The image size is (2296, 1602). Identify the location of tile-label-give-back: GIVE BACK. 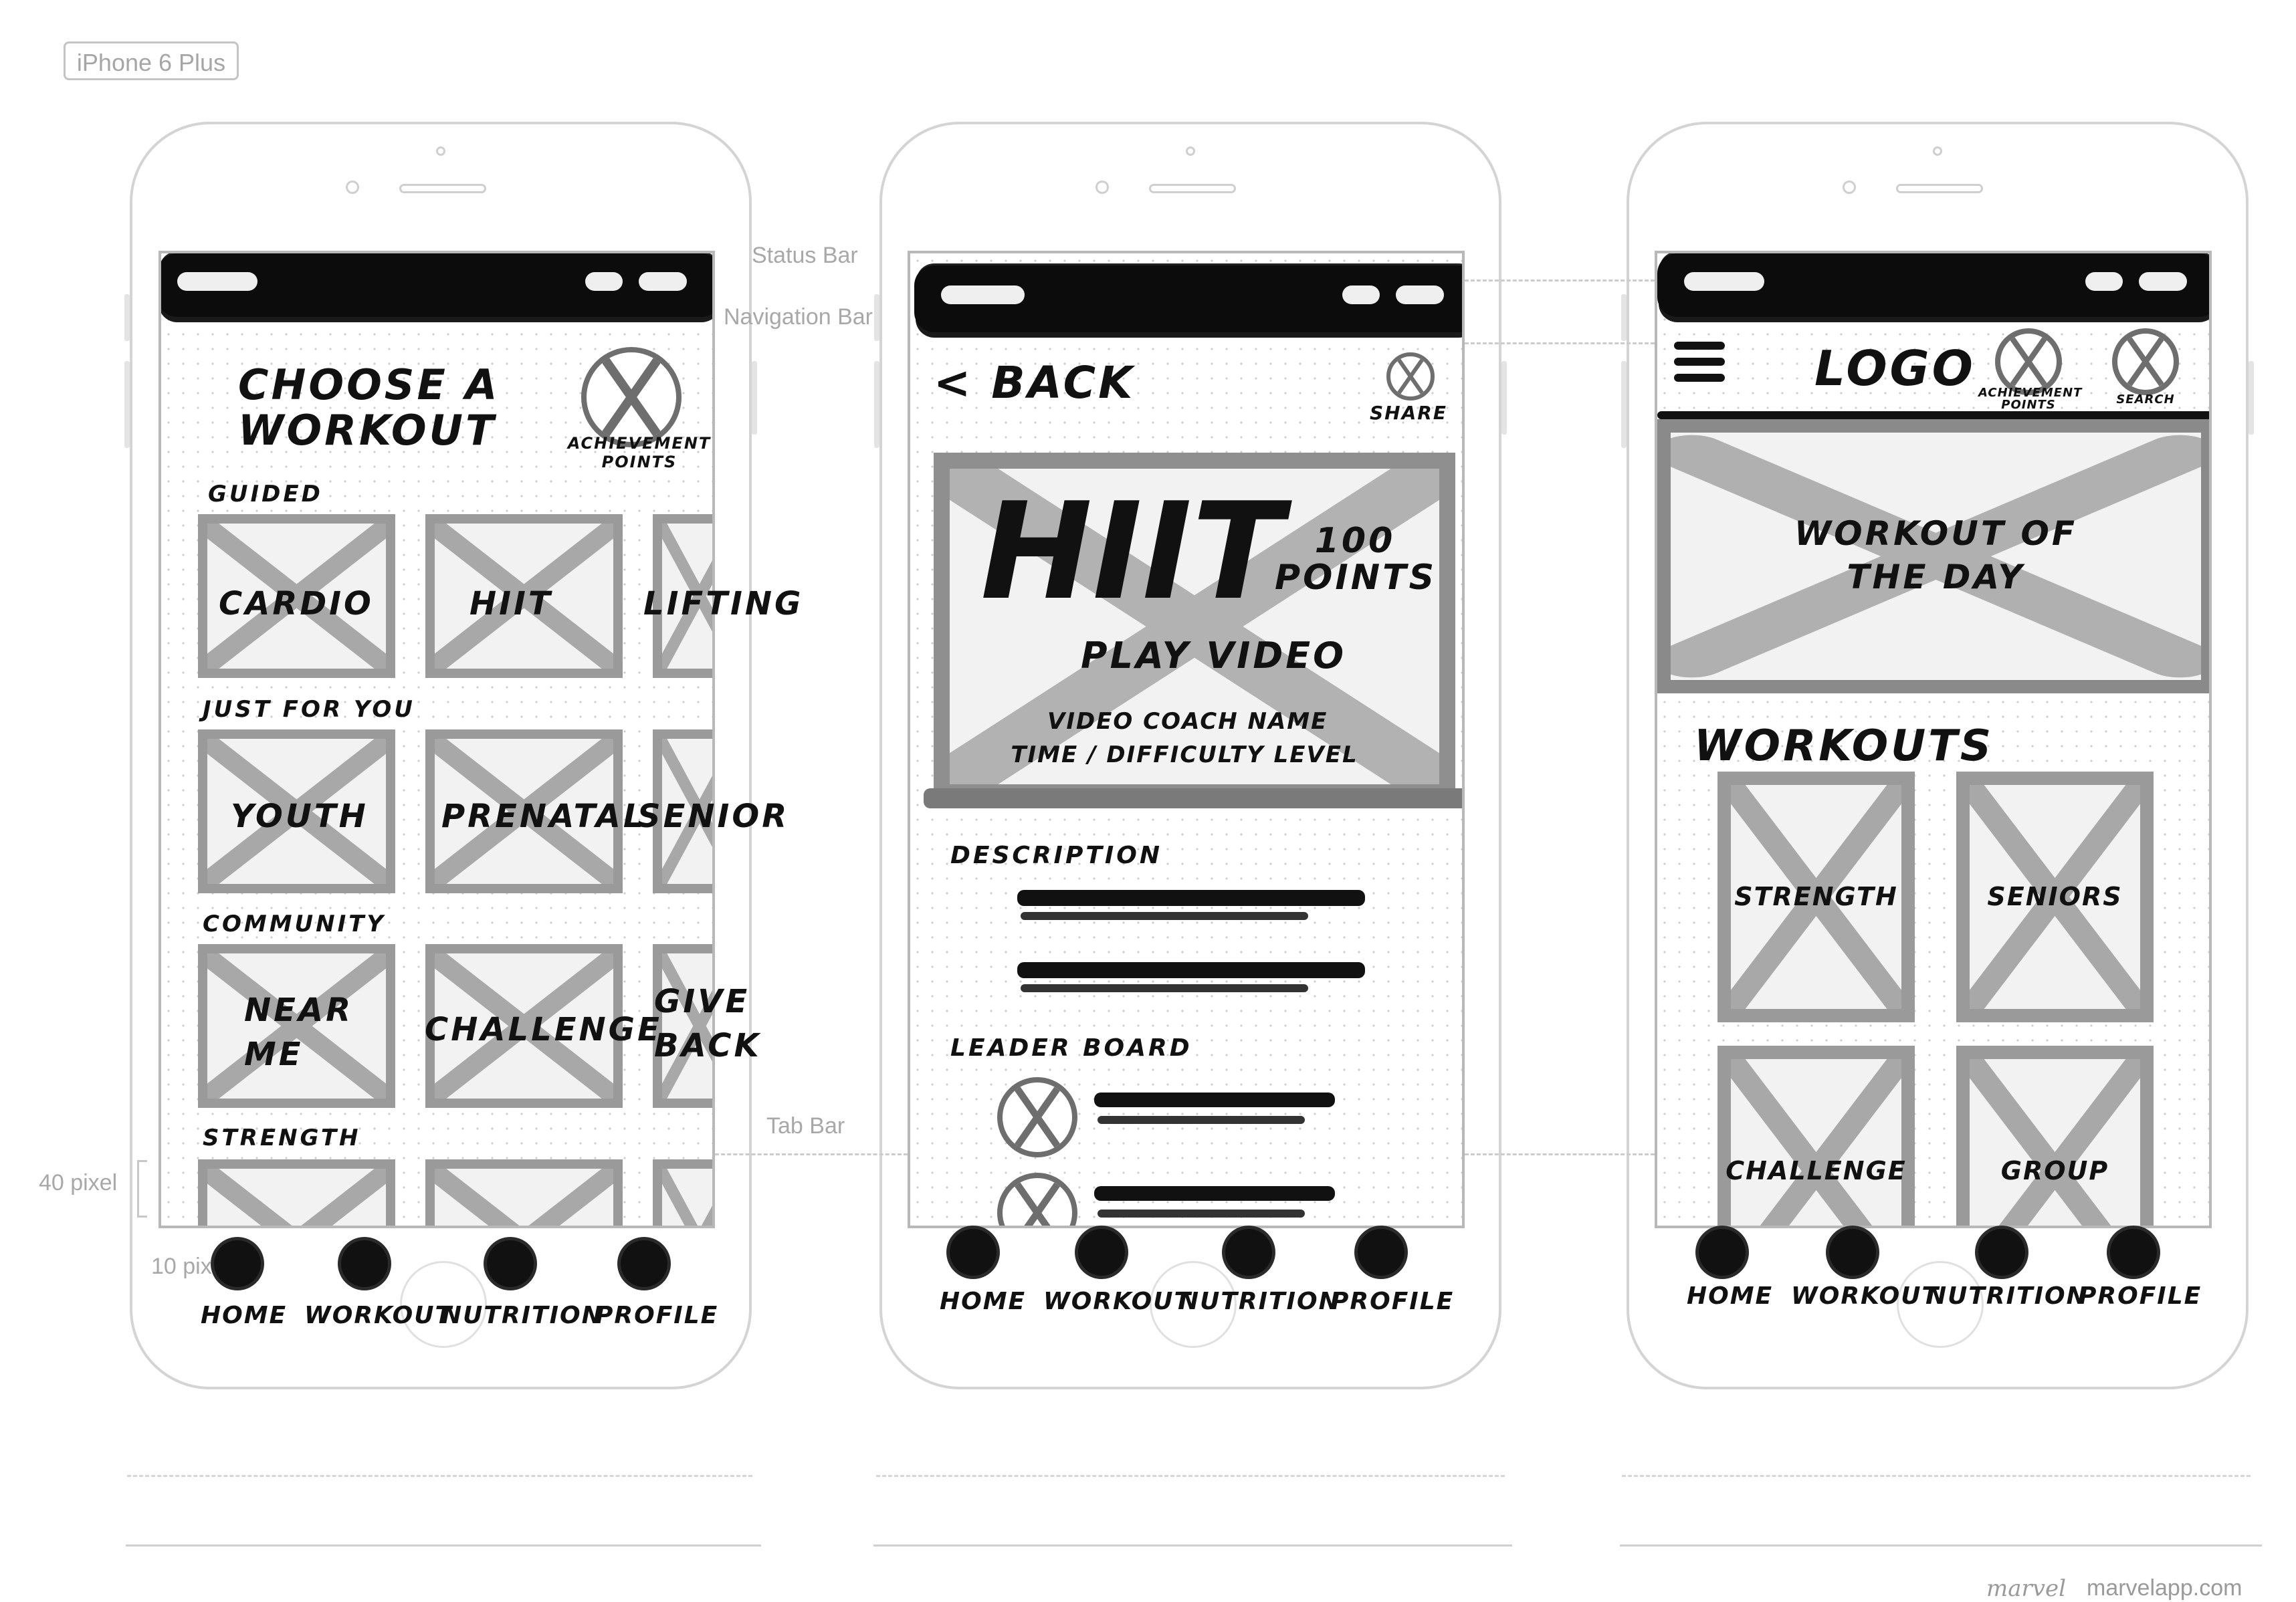
(708, 1023).